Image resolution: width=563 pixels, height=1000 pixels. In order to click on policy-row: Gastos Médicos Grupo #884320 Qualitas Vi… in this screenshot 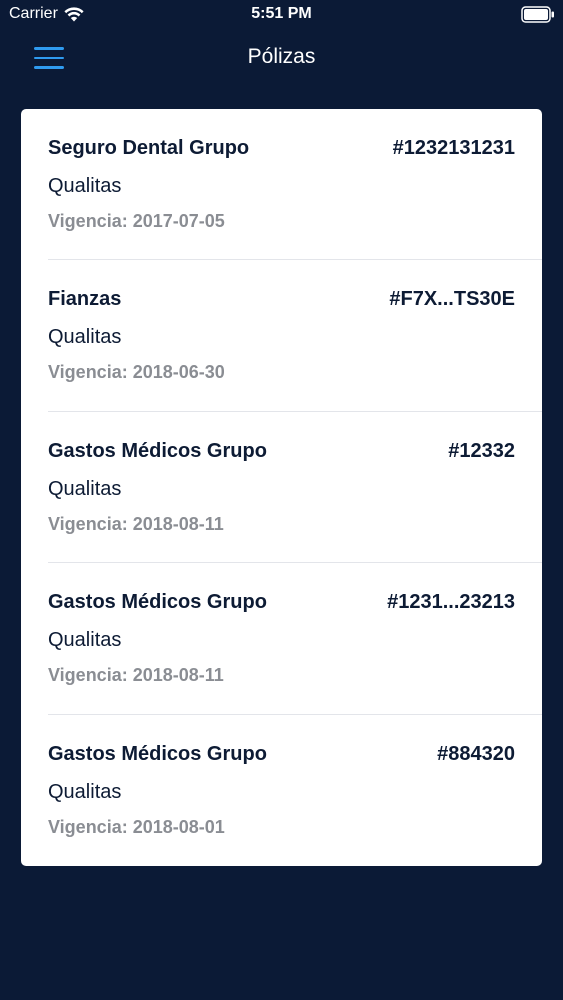, I will do `click(281, 790)`.